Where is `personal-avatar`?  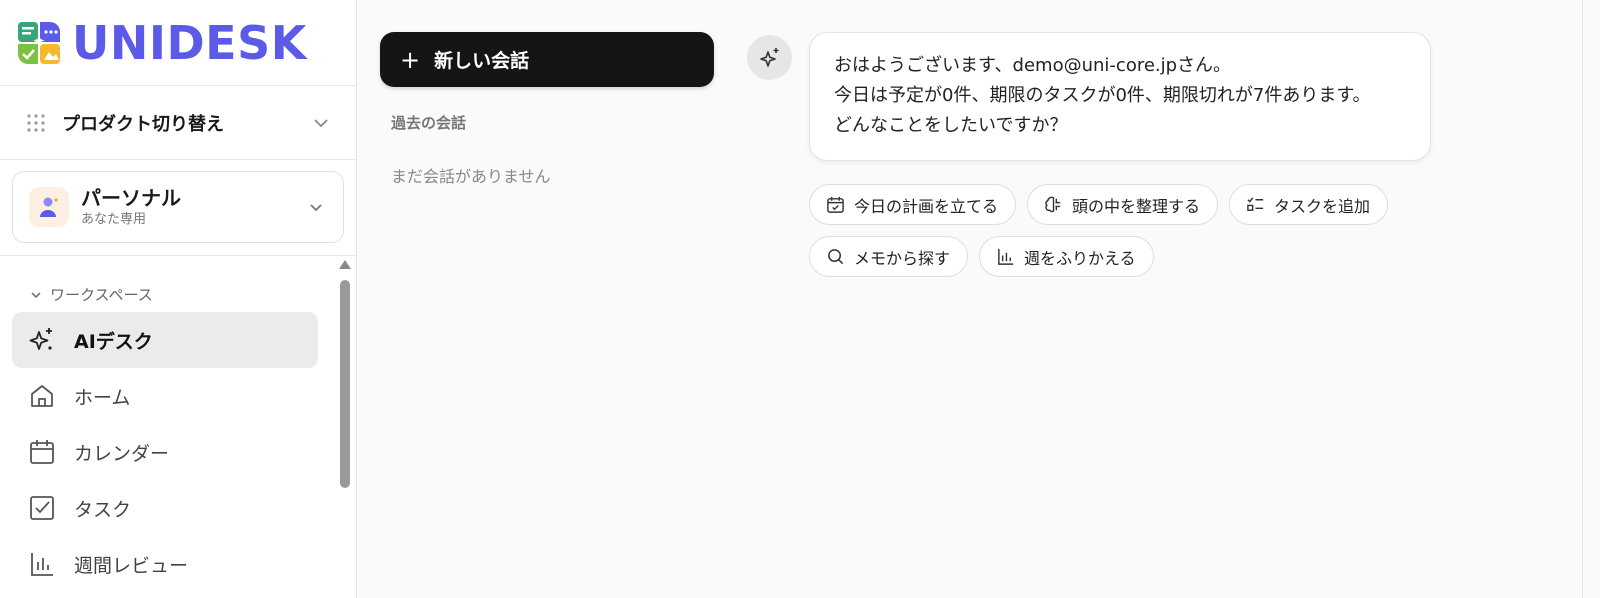
personal-avatar is located at coordinates (49, 207).